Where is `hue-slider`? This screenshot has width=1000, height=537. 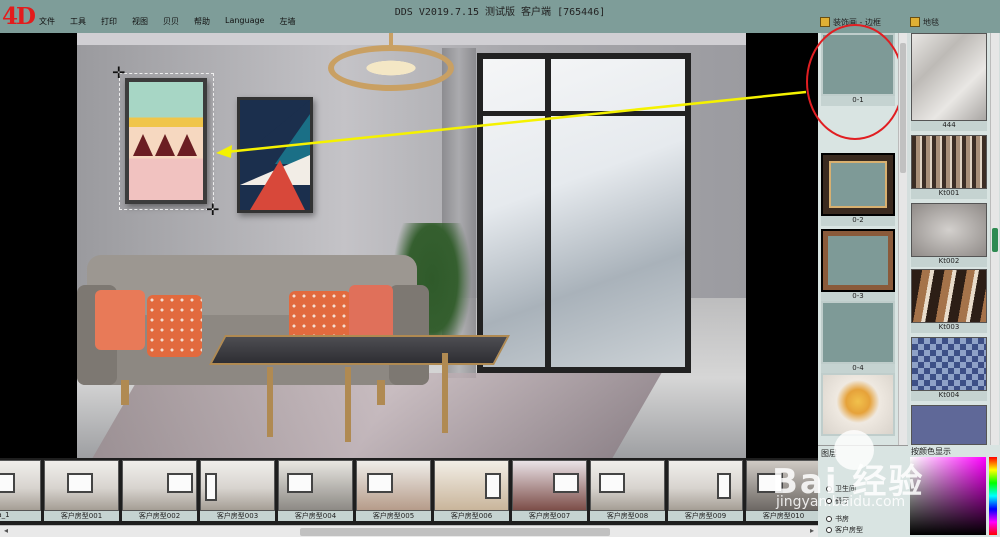 hue-slider is located at coordinates (993, 496).